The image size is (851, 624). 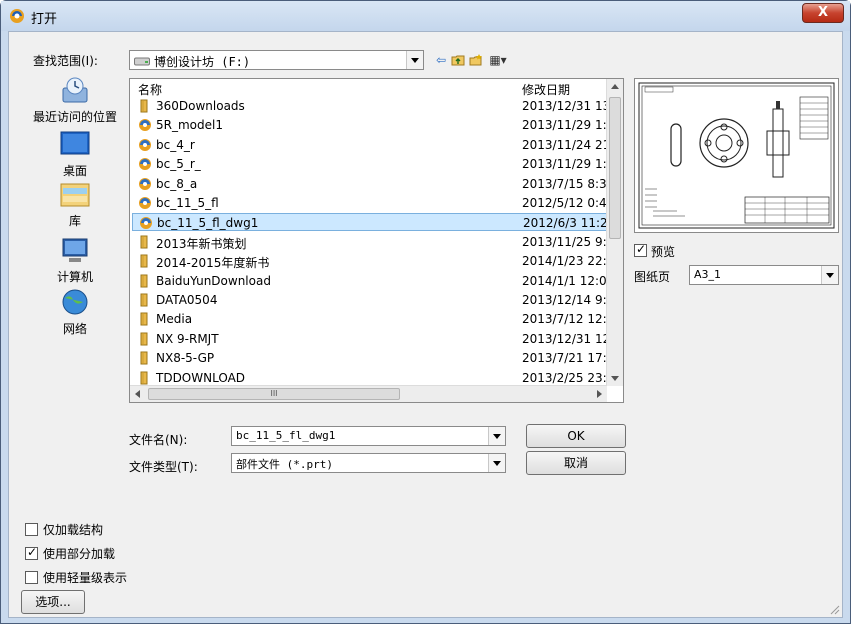 What do you see at coordinates (371, 358) in the screenshot?
I see `file-row: NX8-5-GP 2013/7/21 17:0` at bounding box center [371, 358].